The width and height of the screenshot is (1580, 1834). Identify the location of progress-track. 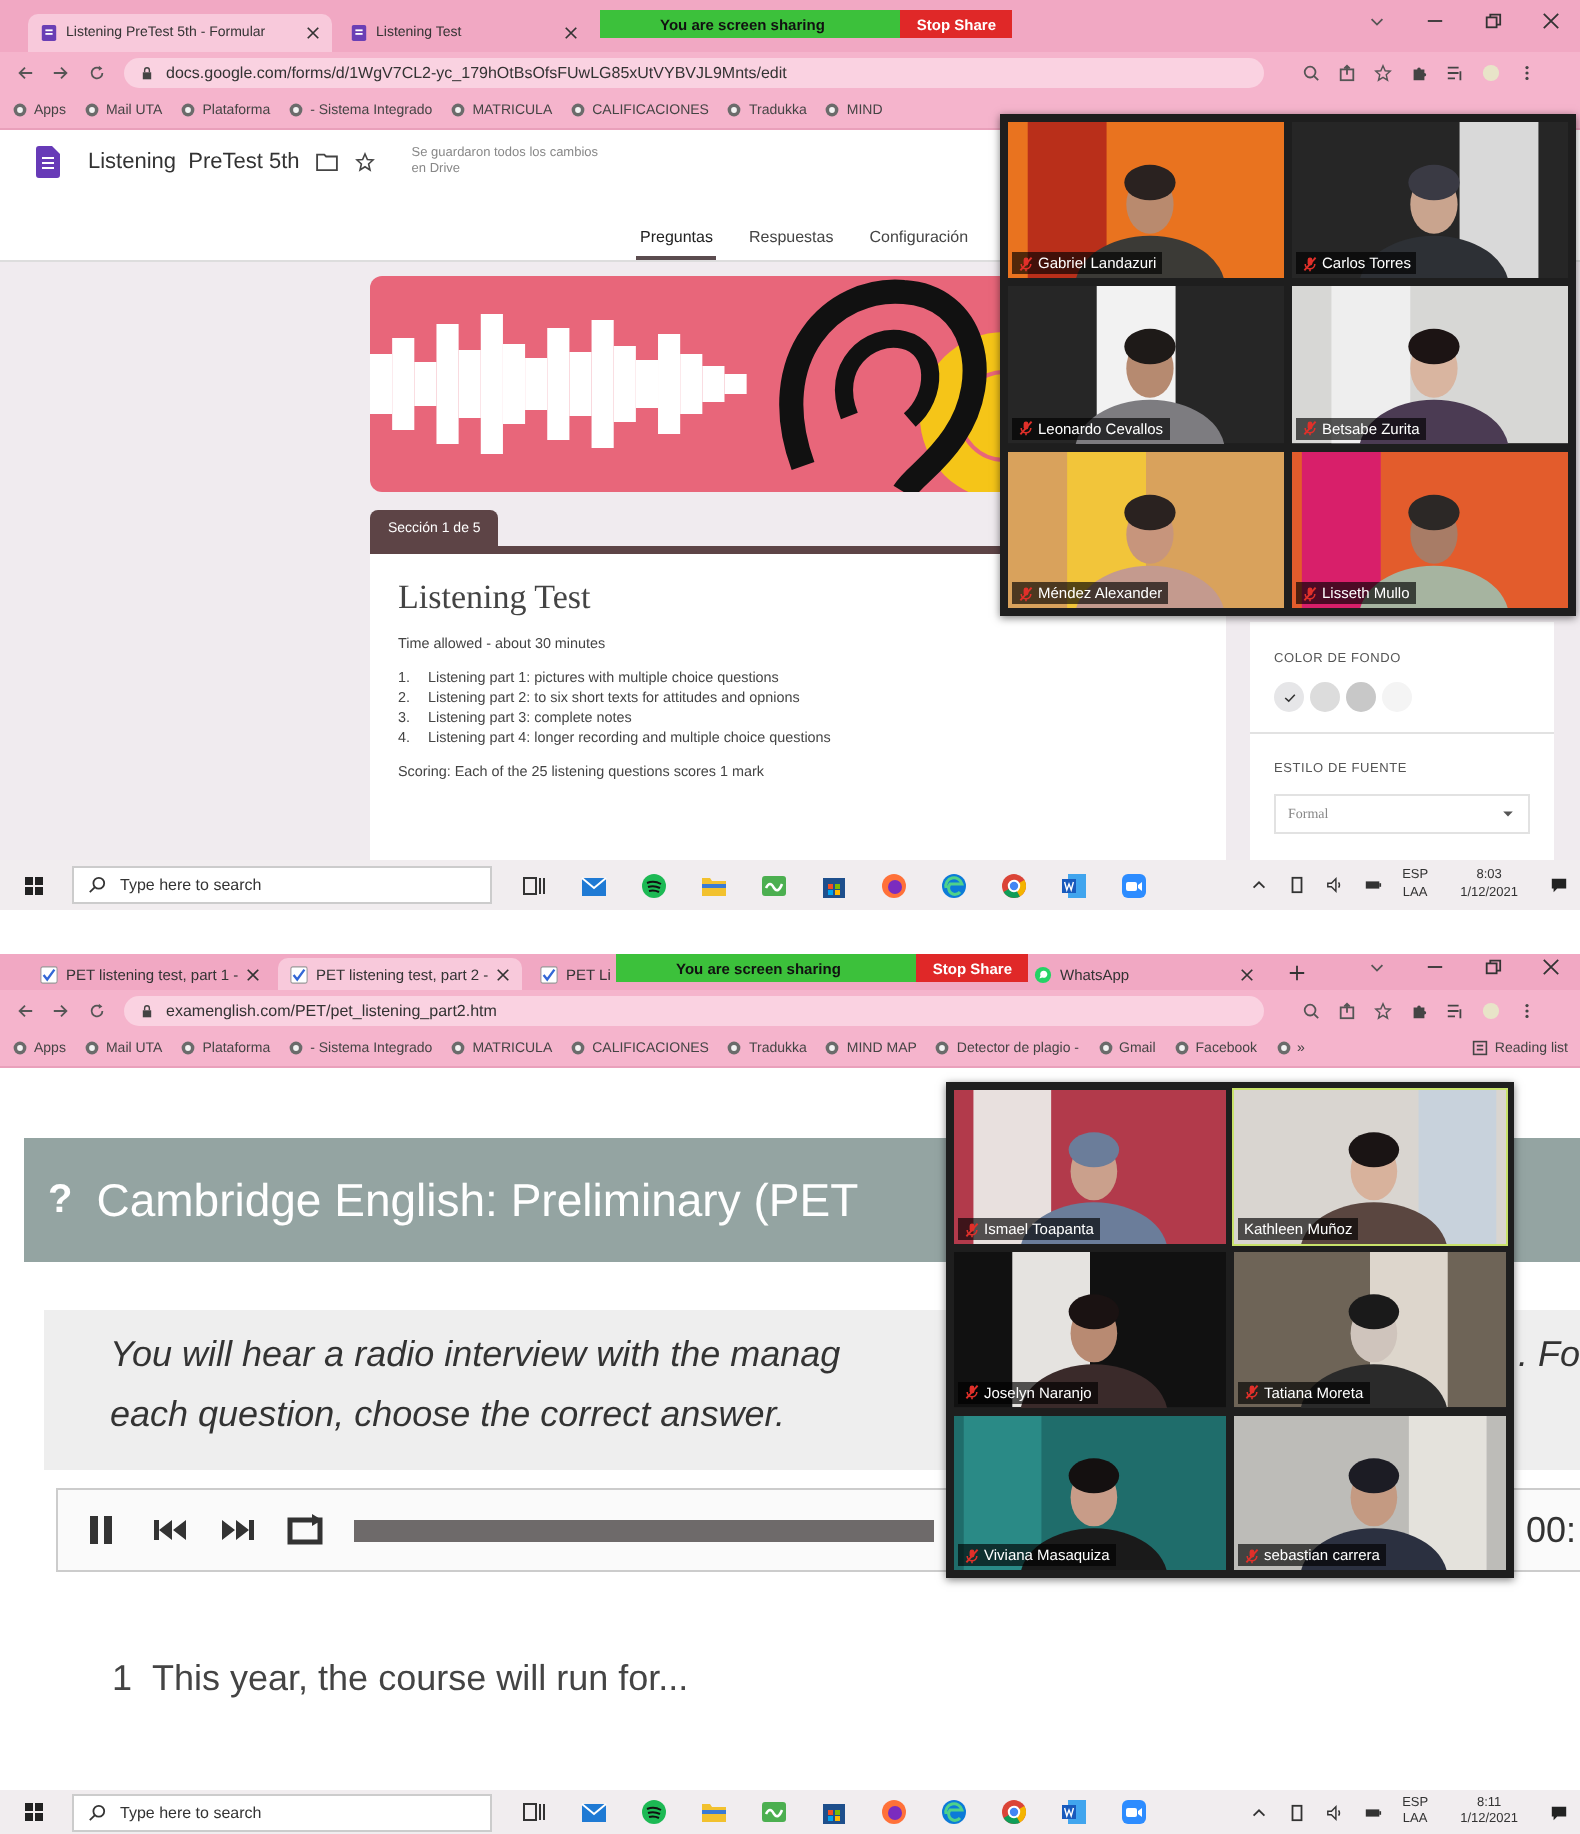
(644, 1530).